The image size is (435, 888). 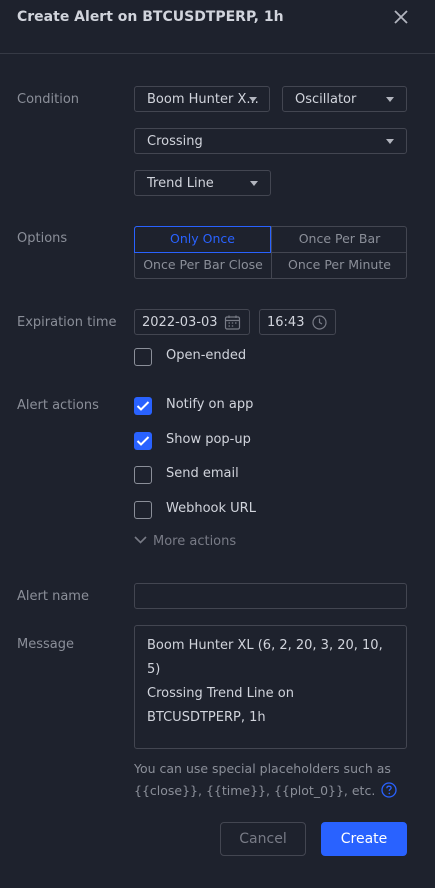 What do you see at coordinates (42, 238) in the screenshot?
I see `options-label: Options` at bounding box center [42, 238].